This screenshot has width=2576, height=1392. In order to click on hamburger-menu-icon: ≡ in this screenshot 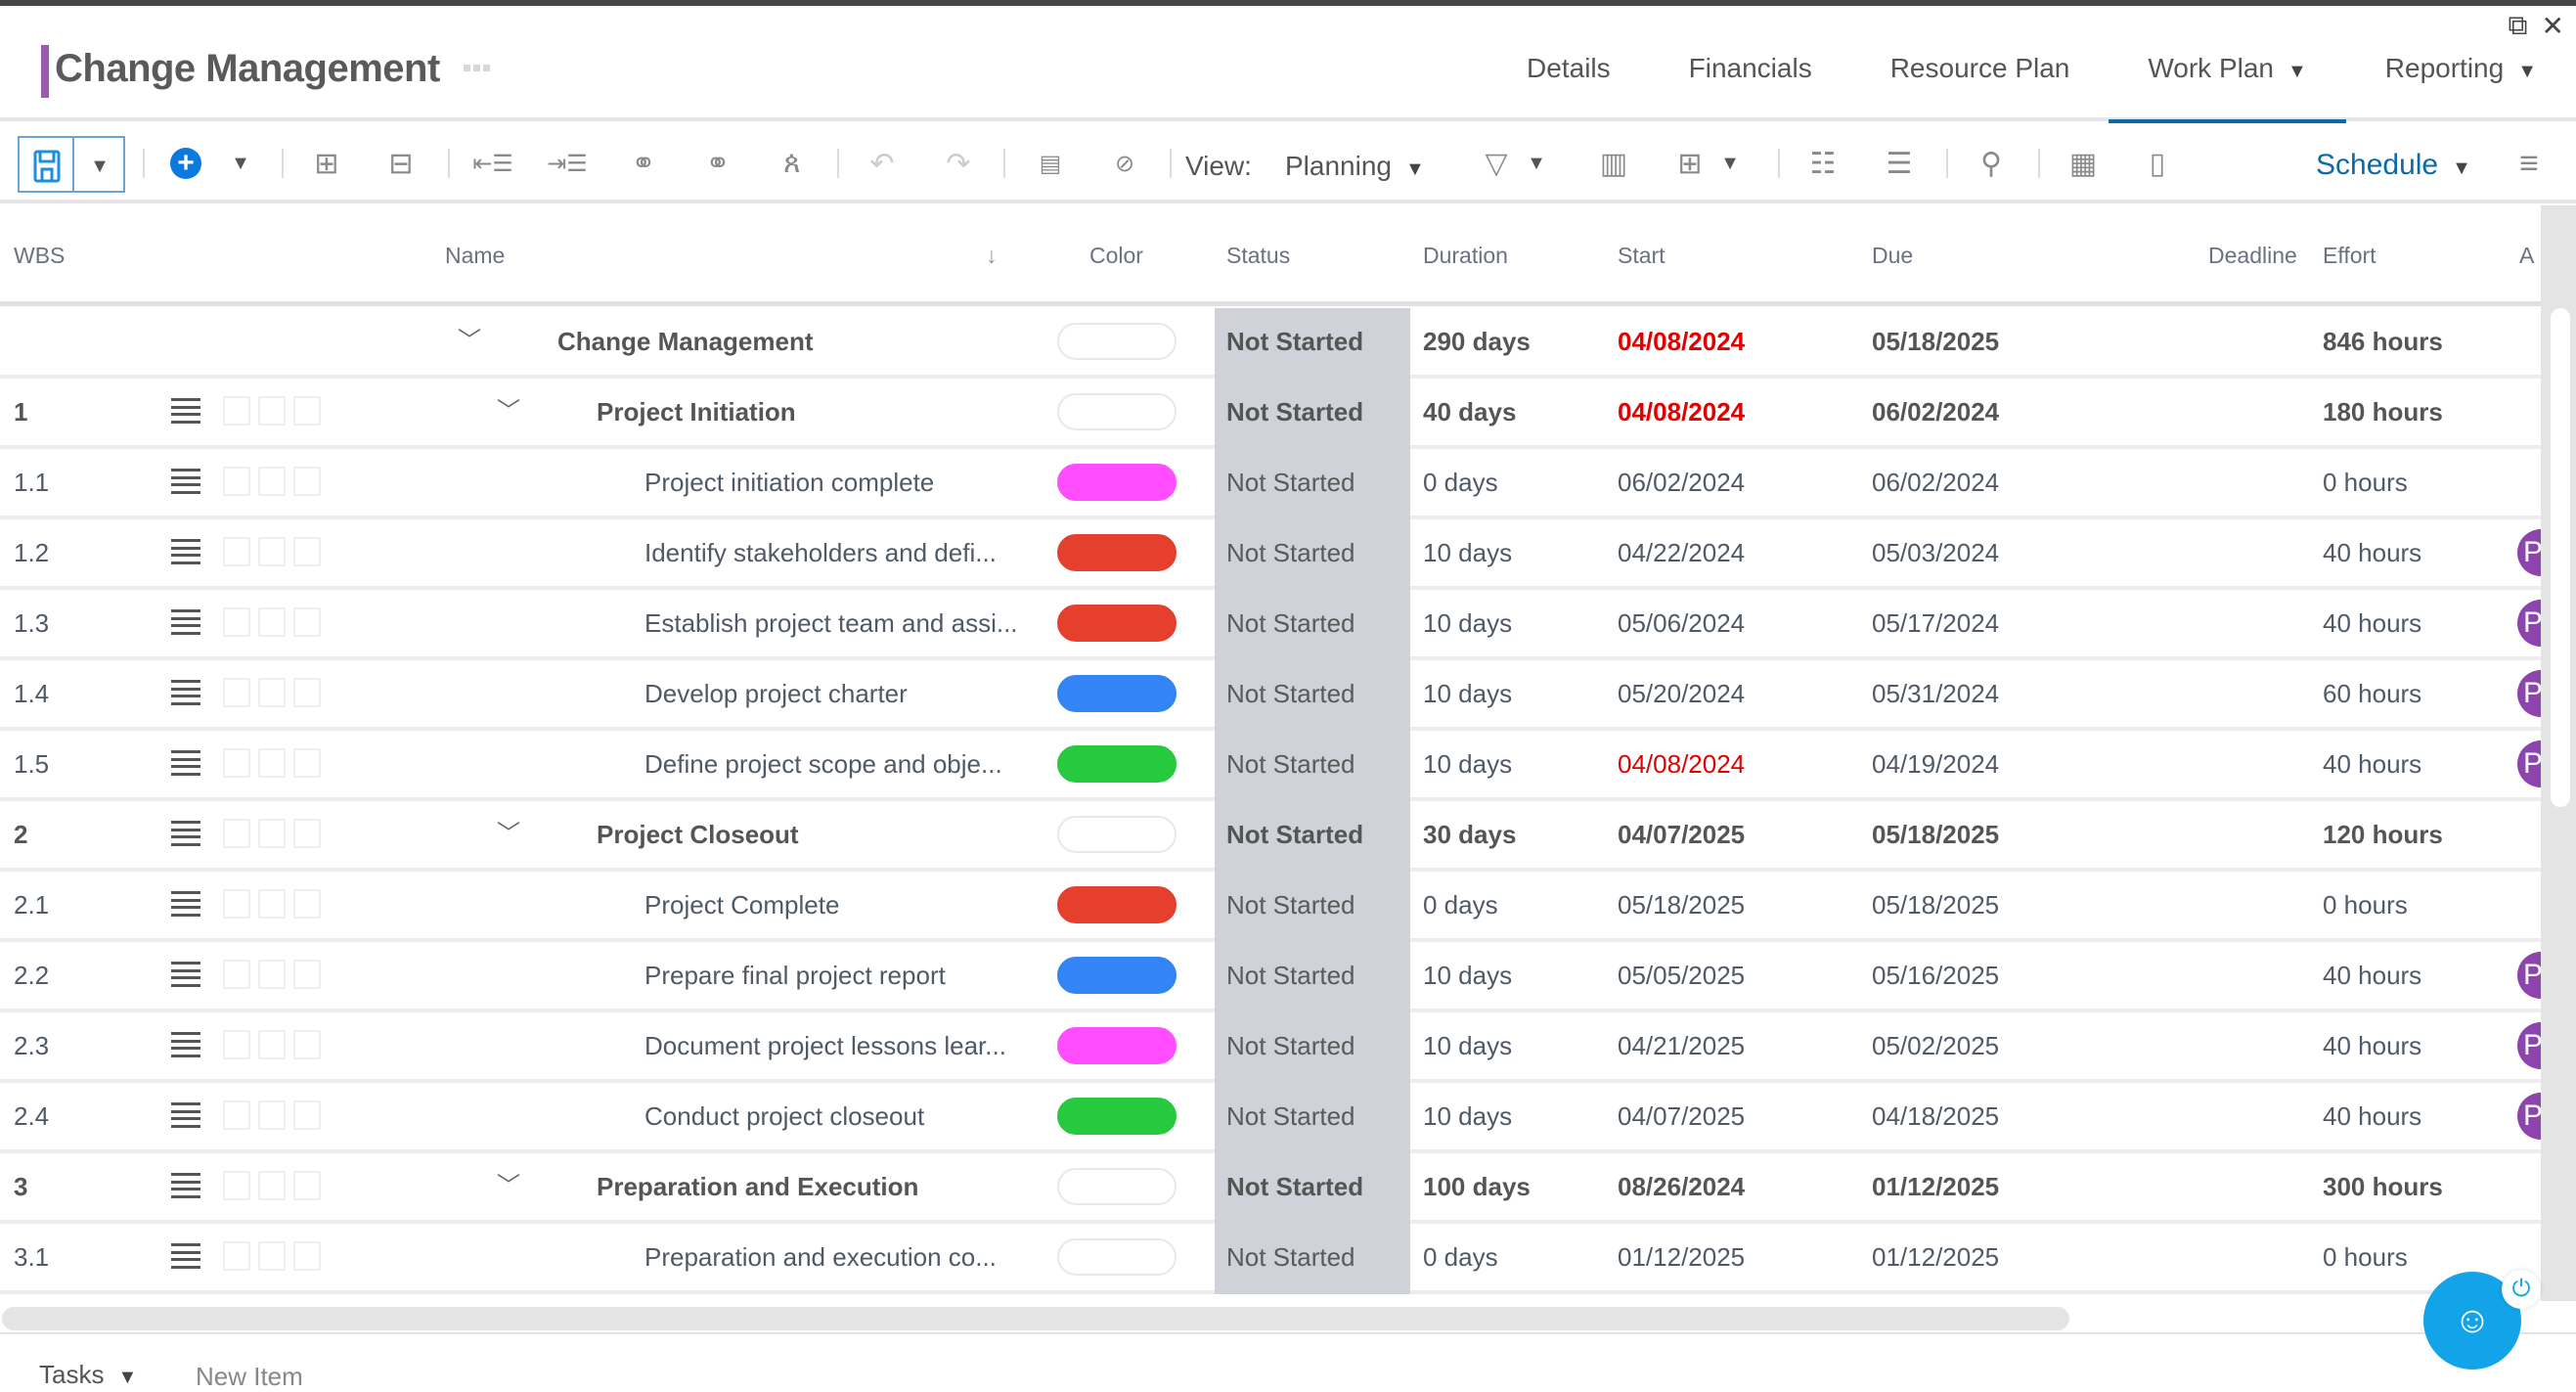, I will do `click(2529, 163)`.